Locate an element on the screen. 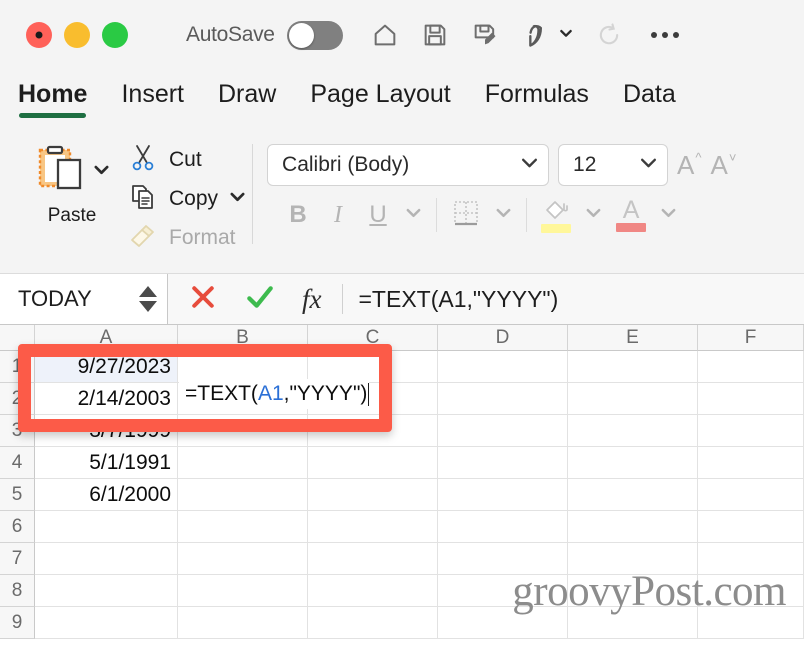  cell-c9 is located at coordinates (373, 623).